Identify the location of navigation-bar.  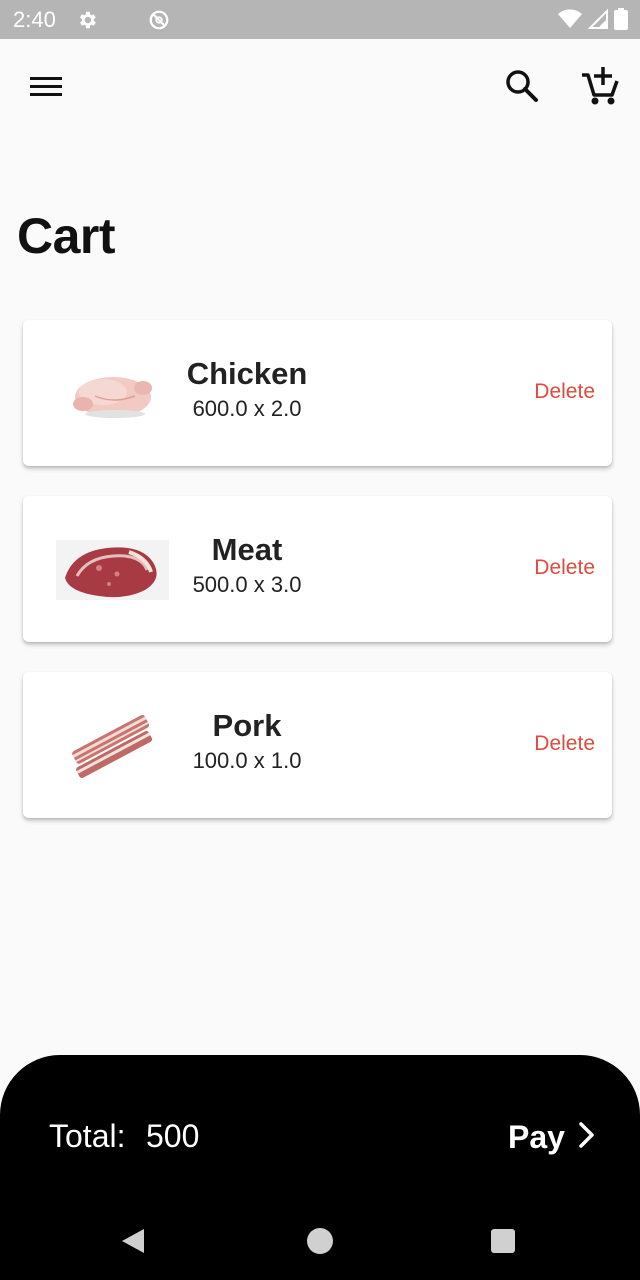
(320, 1242).